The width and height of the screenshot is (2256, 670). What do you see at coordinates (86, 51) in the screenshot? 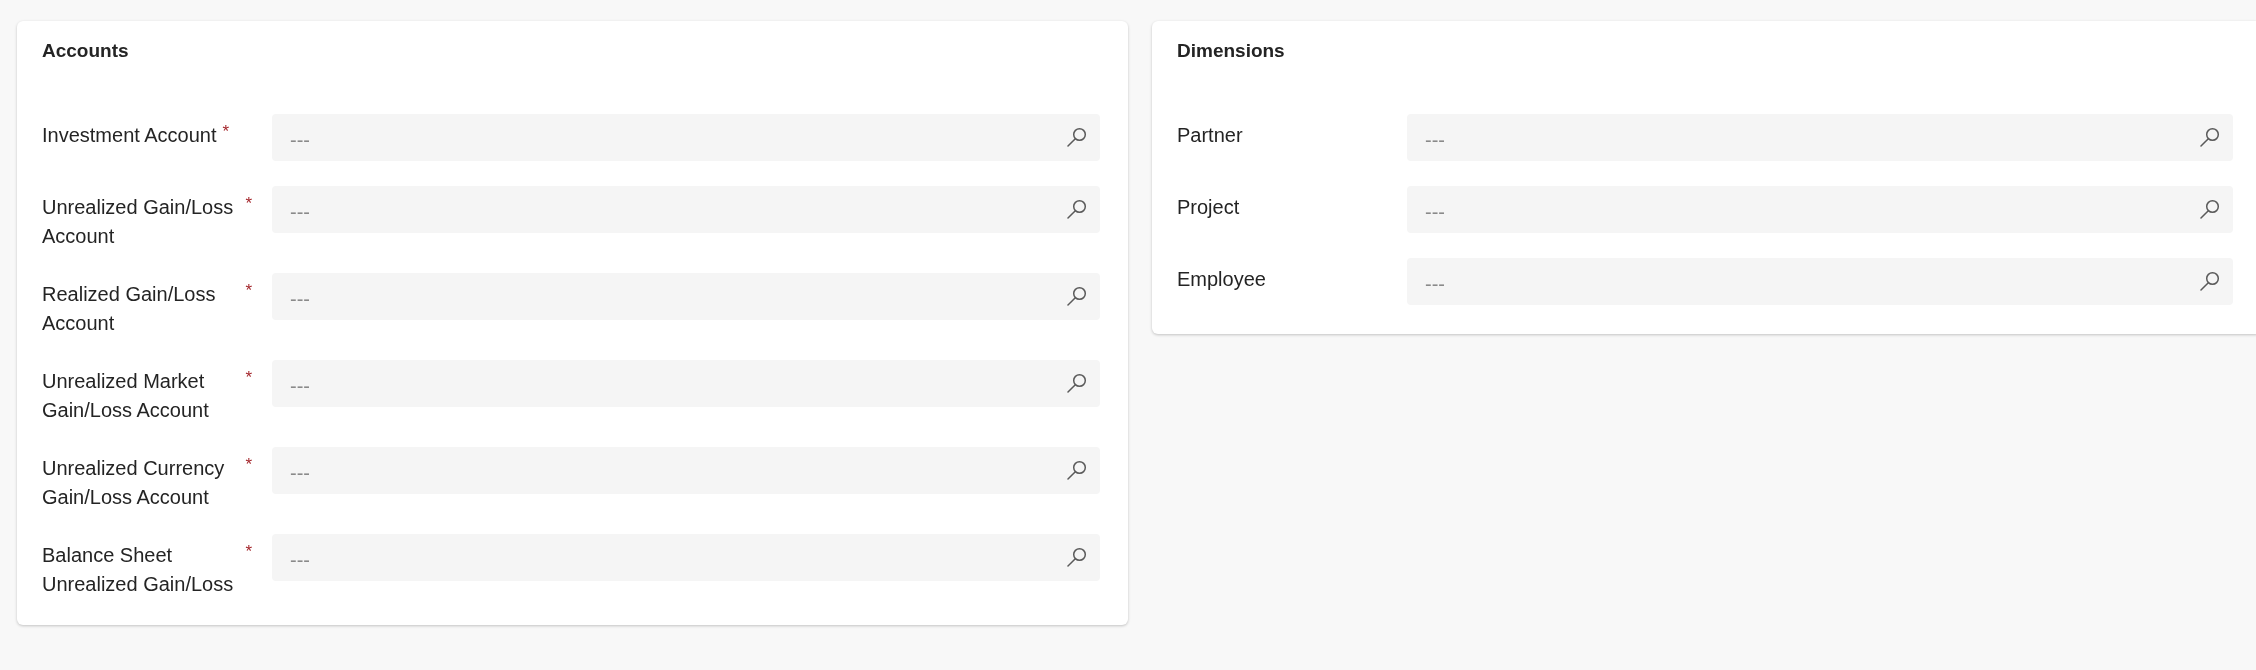
I see `section-title: Accounts` at bounding box center [86, 51].